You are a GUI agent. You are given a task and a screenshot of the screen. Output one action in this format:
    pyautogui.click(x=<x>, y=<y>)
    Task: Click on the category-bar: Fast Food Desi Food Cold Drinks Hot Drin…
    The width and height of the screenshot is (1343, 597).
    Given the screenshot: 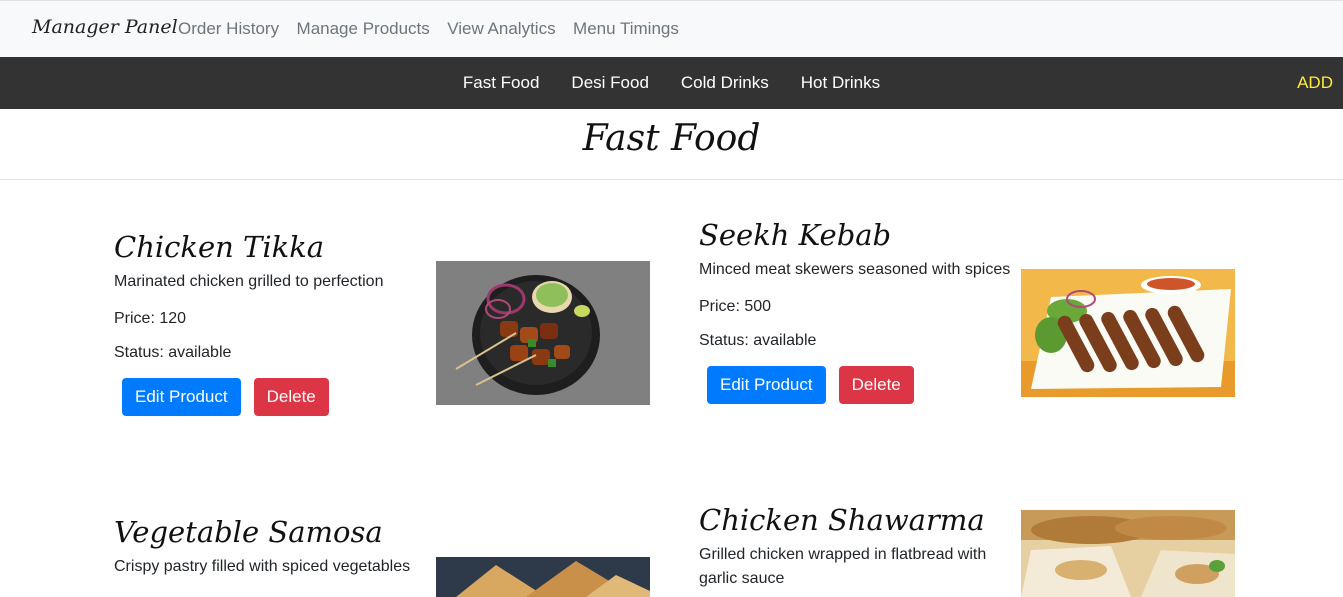 What is the action you would take?
    pyautogui.click(x=671, y=83)
    